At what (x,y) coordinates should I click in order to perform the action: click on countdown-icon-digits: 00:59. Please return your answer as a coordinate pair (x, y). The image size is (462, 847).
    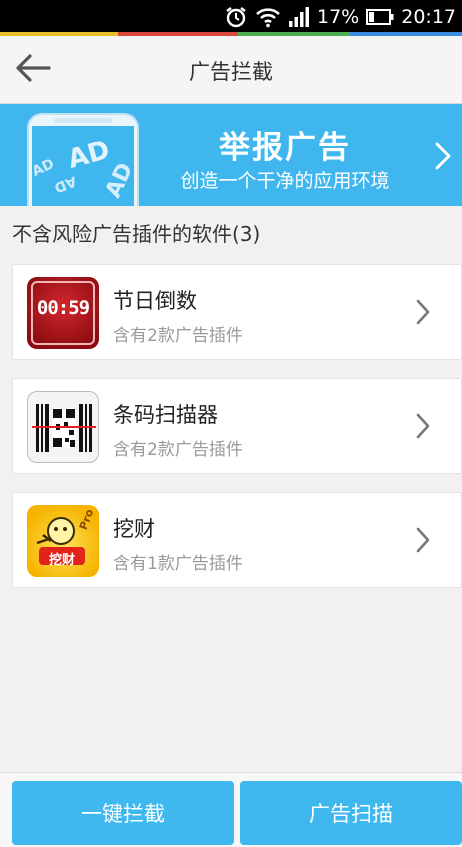
    Looking at the image, I should click on (63, 308).